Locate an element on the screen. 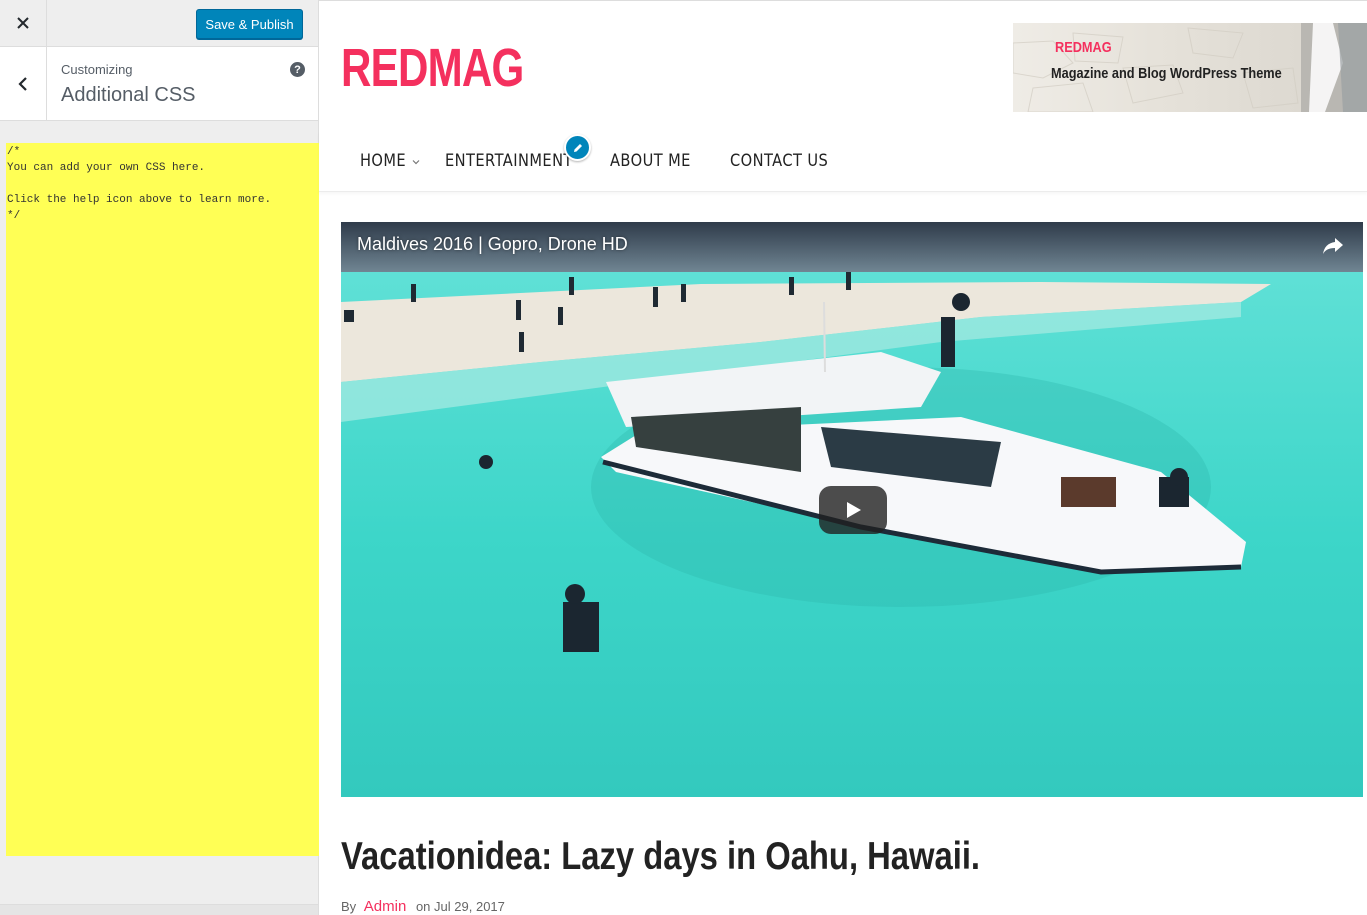  section-divider is located at coordinates (159, 129).